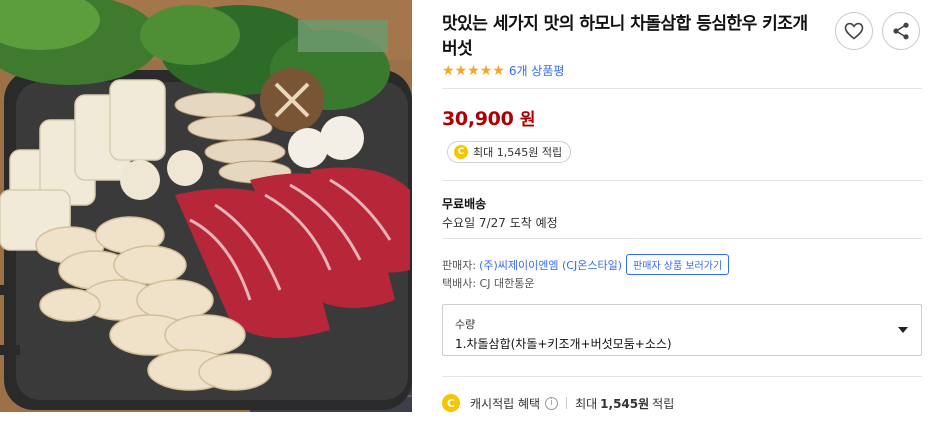 The width and height of the screenshot is (931, 424). I want to click on share-button, so click(901, 31).